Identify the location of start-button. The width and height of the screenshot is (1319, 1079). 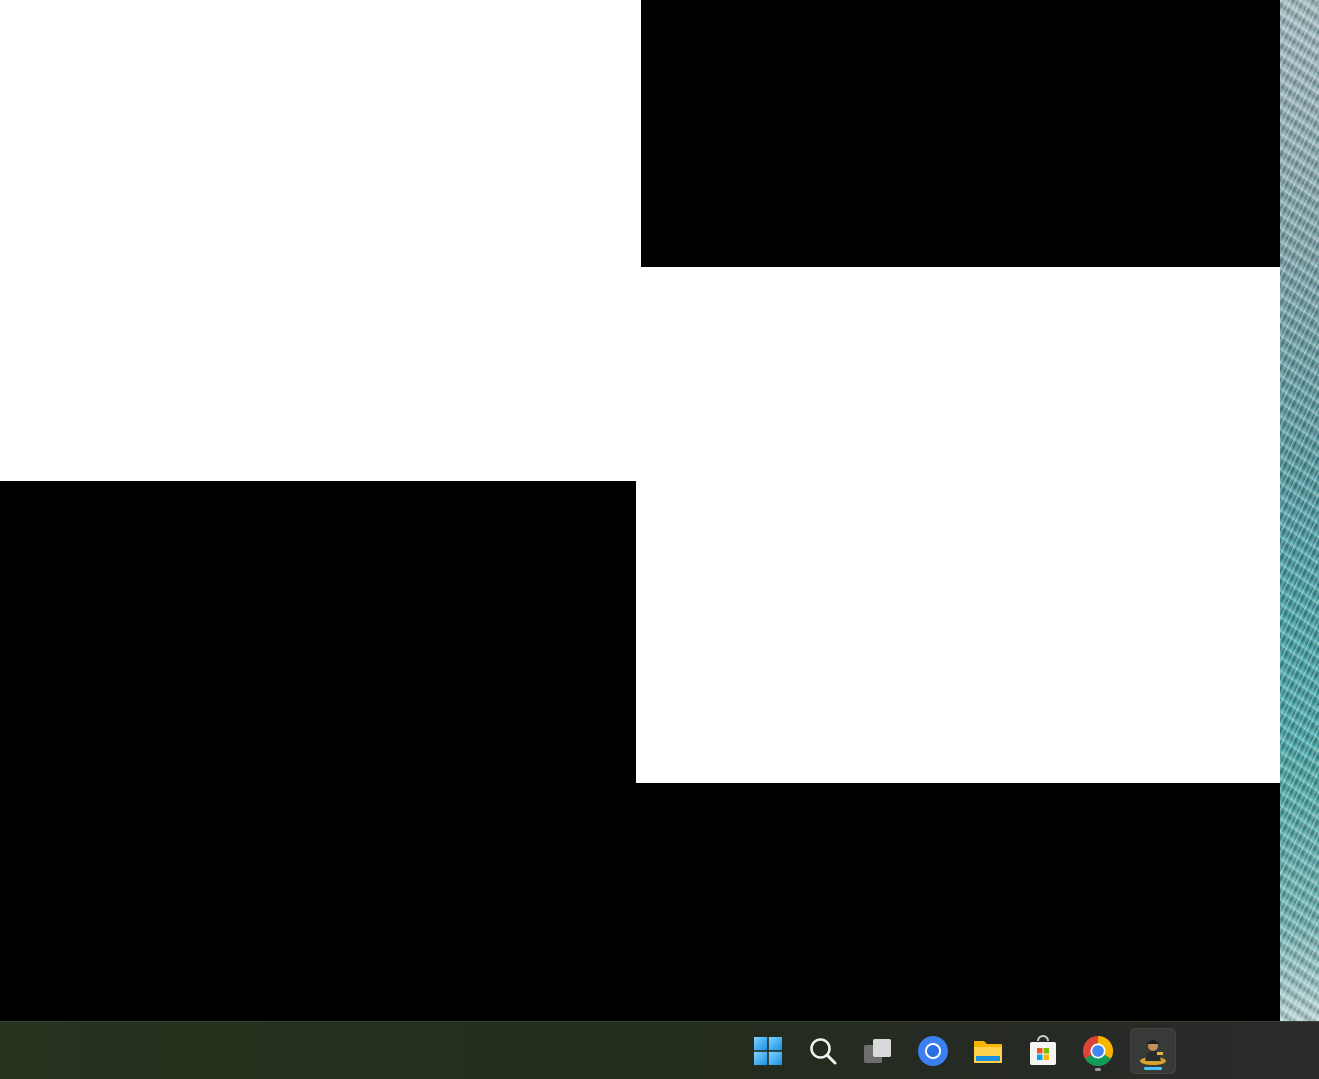
(768, 1051).